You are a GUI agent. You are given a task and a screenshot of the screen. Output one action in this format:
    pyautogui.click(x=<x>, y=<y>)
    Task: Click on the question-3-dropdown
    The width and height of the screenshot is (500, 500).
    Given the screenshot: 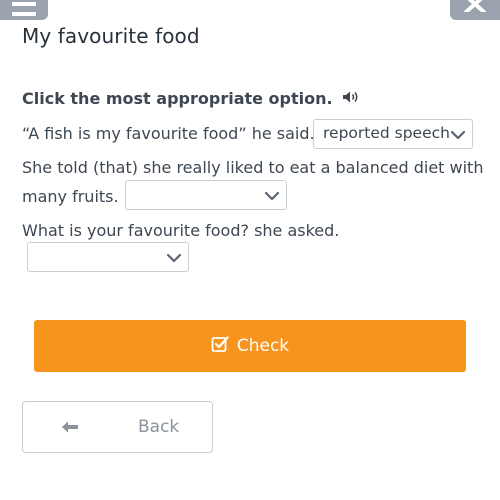 What is the action you would take?
    pyautogui.click(x=108, y=257)
    